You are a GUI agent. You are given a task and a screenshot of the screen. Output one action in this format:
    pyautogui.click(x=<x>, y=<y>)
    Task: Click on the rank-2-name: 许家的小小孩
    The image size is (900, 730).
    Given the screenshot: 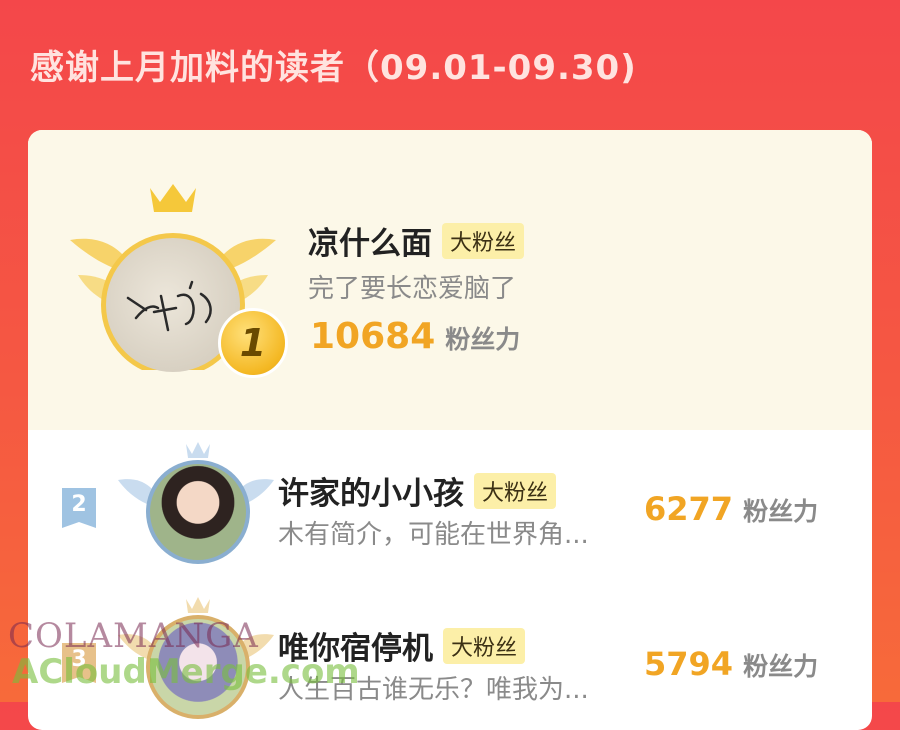 What is the action you would take?
    pyautogui.click(x=371, y=490)
    